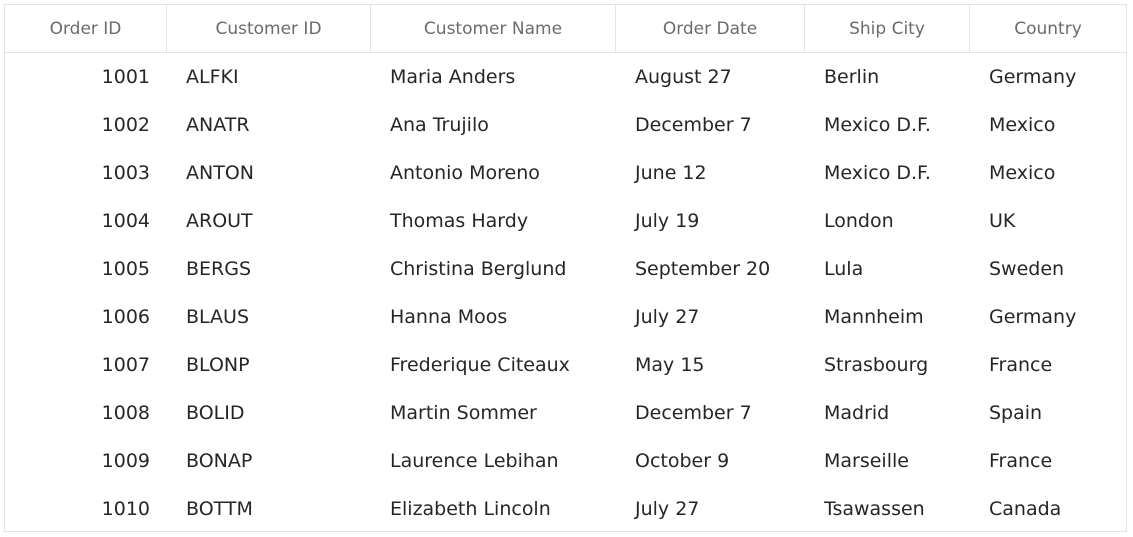 The width and height of the screenshot is (1133, 537). Describe the element at coordinates (710, 461) in the screenshot. I see `order-date-cell: October 9` at that location.